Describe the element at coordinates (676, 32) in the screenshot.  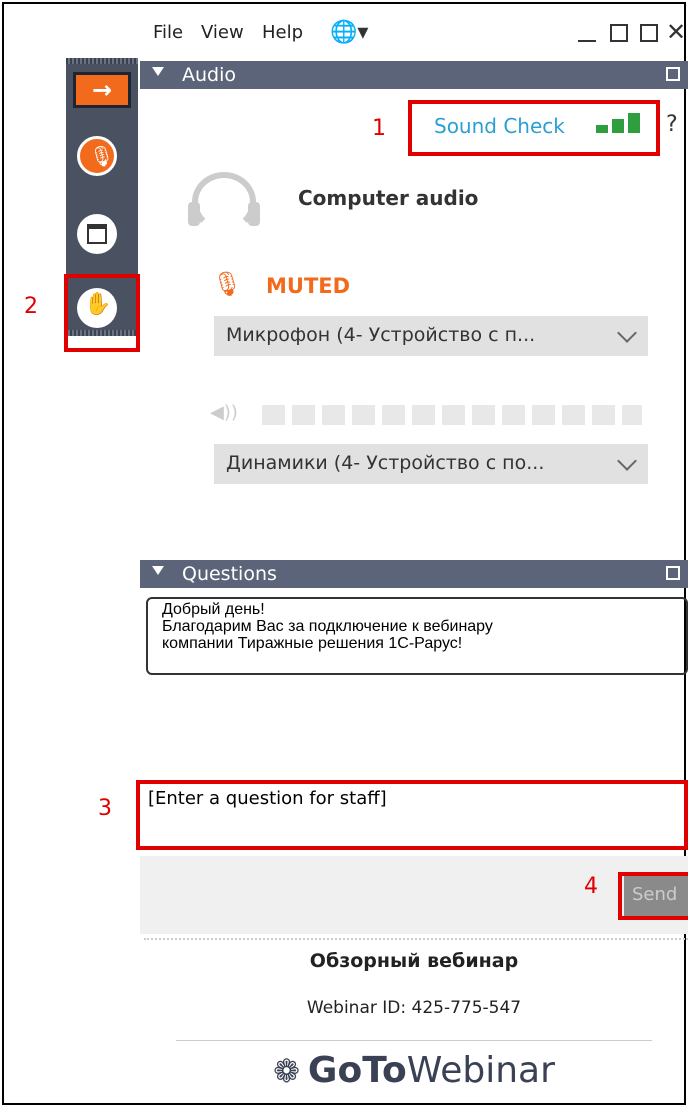
I see `close-icon: ✕` at that location.